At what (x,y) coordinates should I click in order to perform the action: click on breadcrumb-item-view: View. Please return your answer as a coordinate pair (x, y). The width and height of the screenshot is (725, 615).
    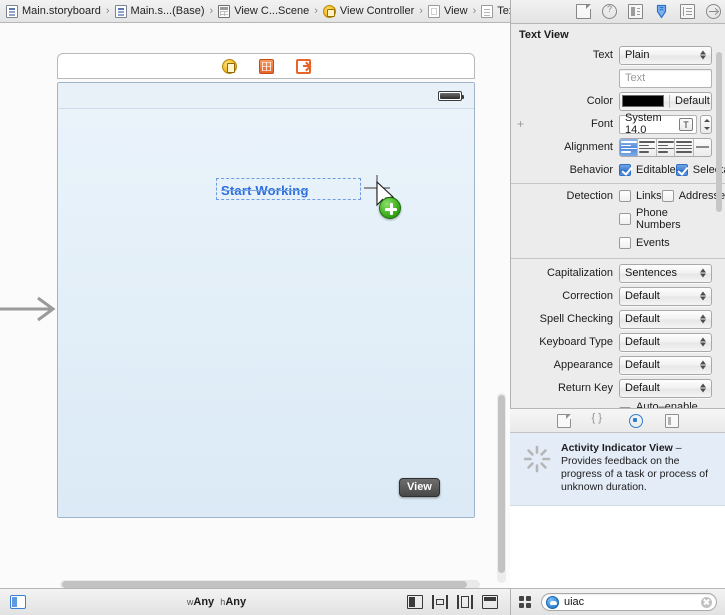
    Looking at the image, I should click on (447, 11).